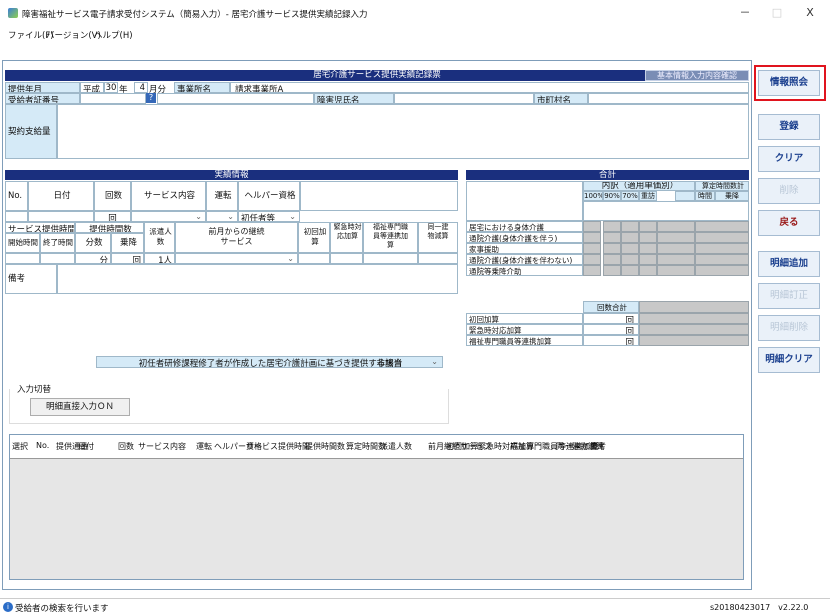 The width and height of the screenshot is (830, 616). I want to click on version-text: s20180423017 v2.22.0, so click(759, 607).